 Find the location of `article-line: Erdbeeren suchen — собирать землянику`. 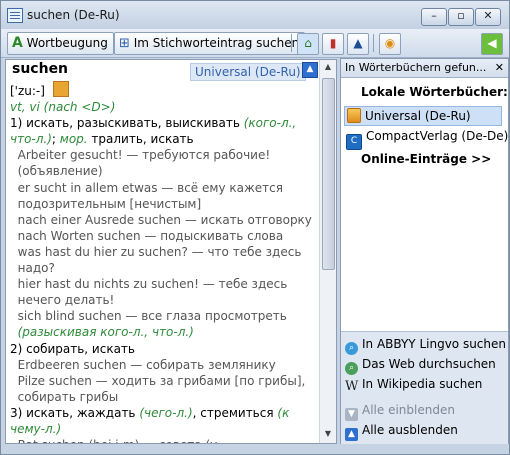

article-line: Erdbeeren suchen — собирать землянику is located at coordinates (165, 365).